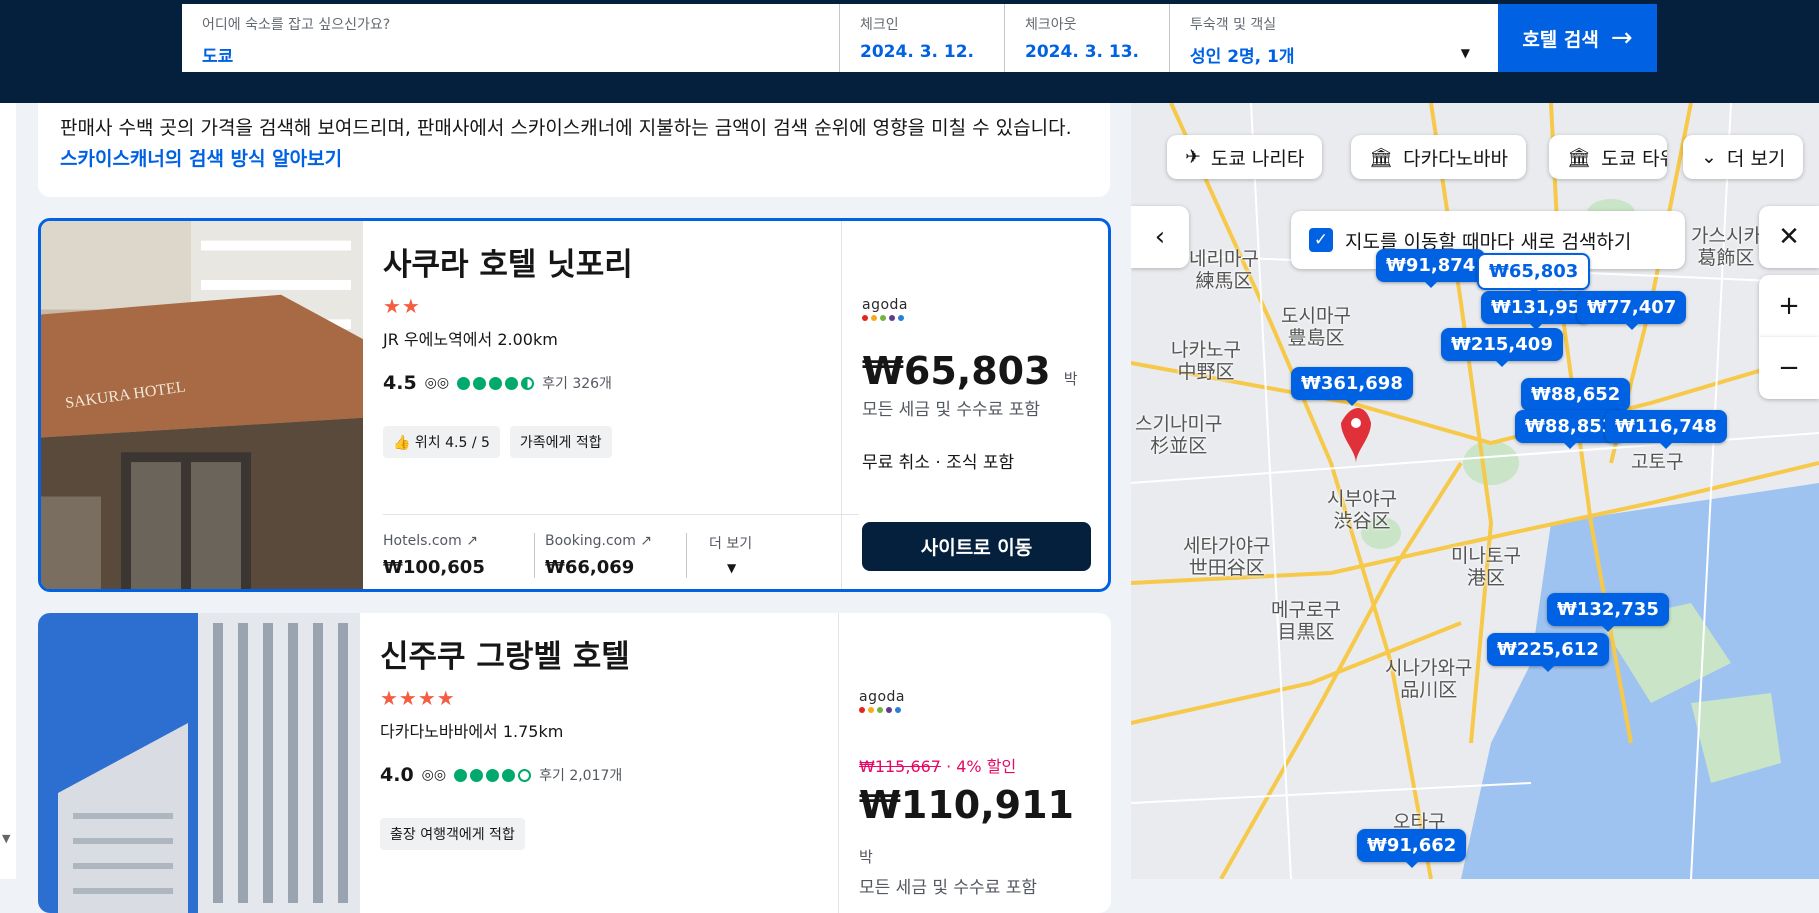 The width and height of the screenshot is (1819, 913). I want to click on hotel-name: 사쿠라 호텔 닛포리, so click(618, 261).